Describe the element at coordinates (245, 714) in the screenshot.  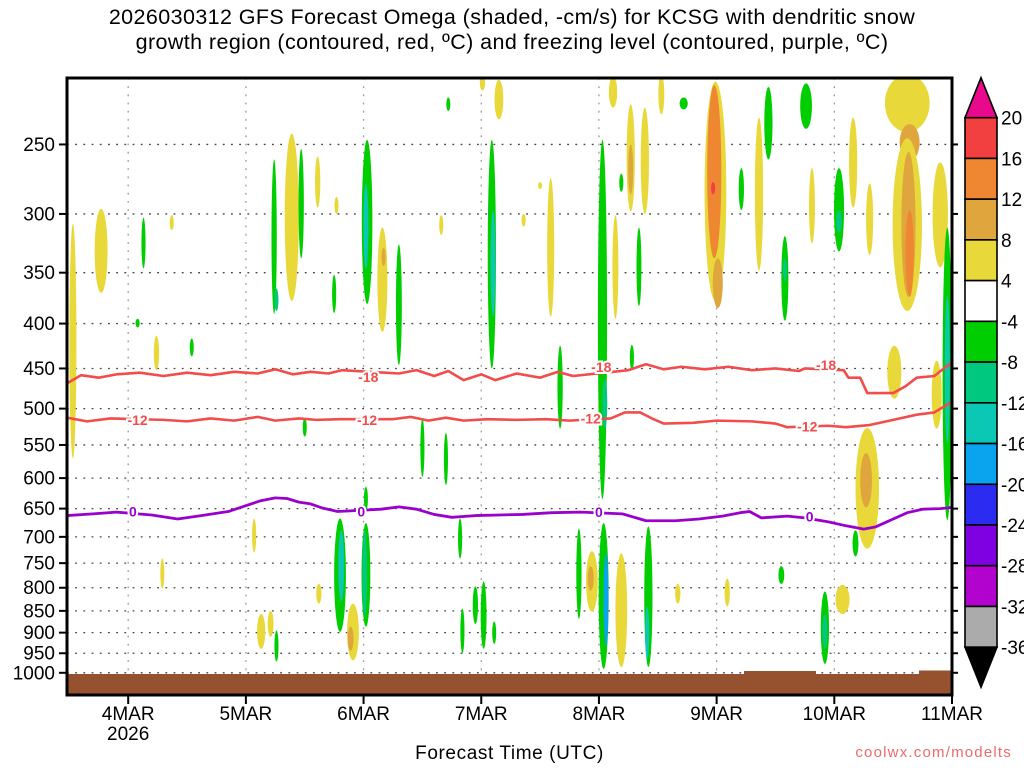
I see `x-tick-label: 5MAR` at that location.